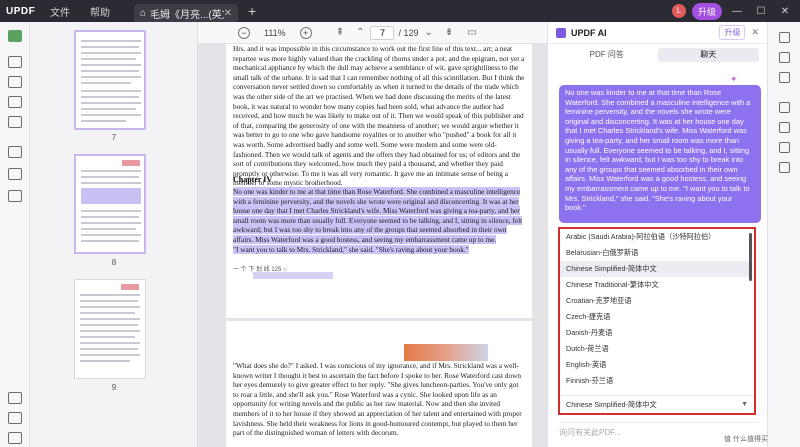  I want to click on language-option: Croatian-克罗地亚语, so click(656, 301).